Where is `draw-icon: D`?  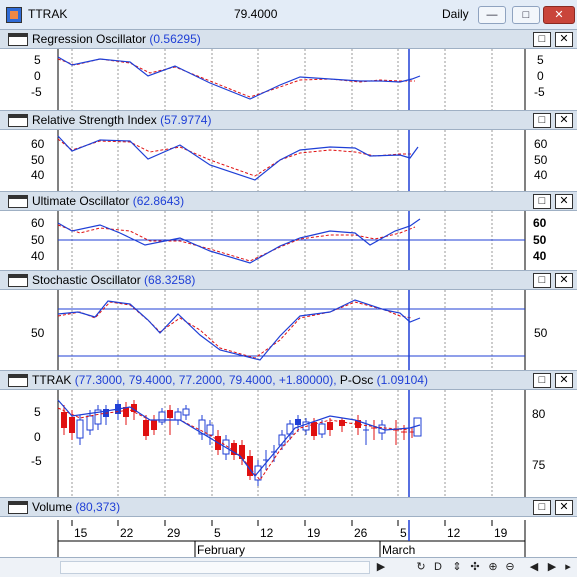 draw-icon: D is located at coordinates (438, 567).